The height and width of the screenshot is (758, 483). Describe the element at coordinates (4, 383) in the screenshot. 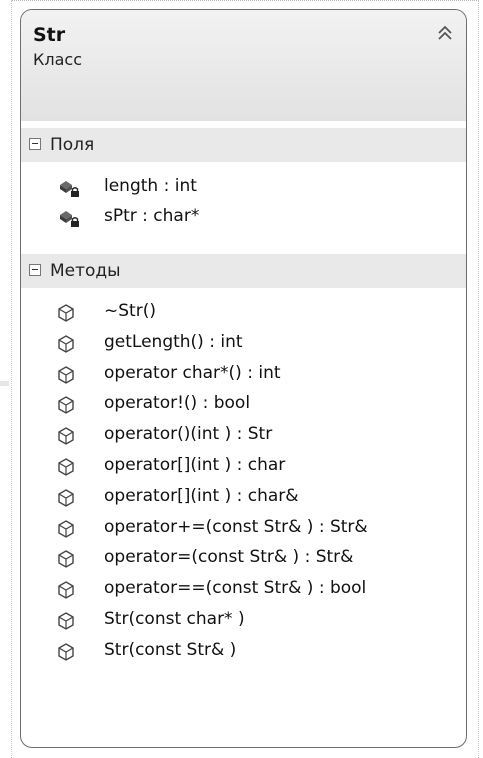

I see `resize-handle` at that location.